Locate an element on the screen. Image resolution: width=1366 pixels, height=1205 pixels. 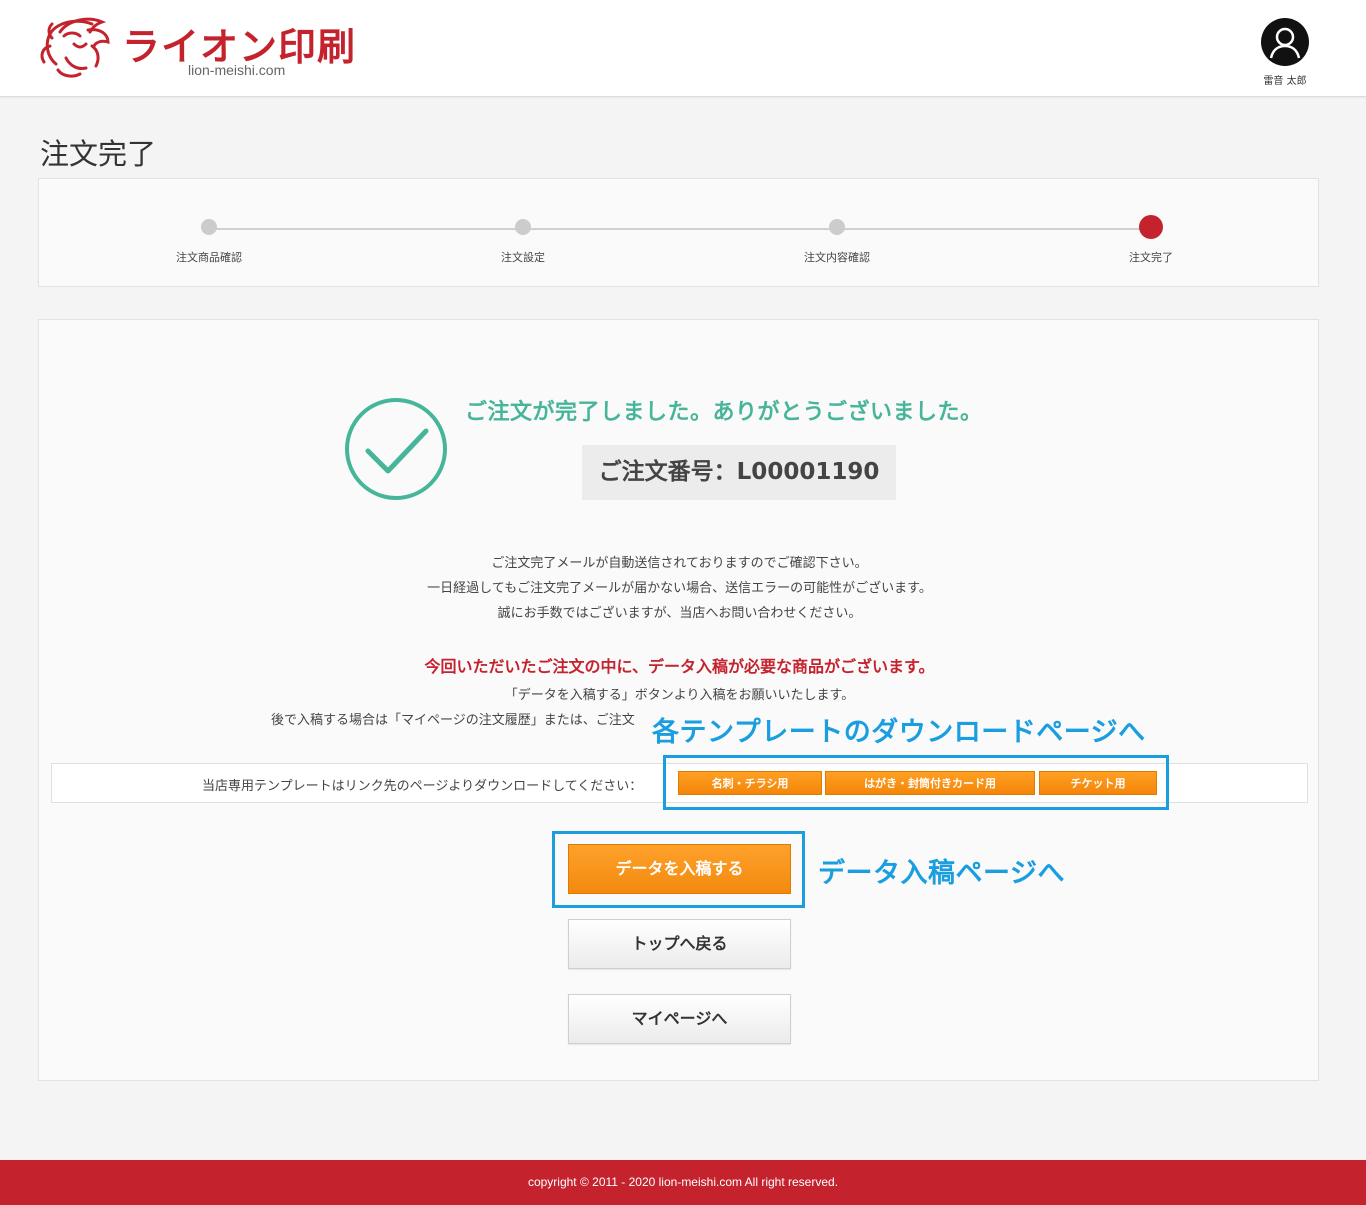
step-label: 注文完了 is located at coordinates (1151, 257).